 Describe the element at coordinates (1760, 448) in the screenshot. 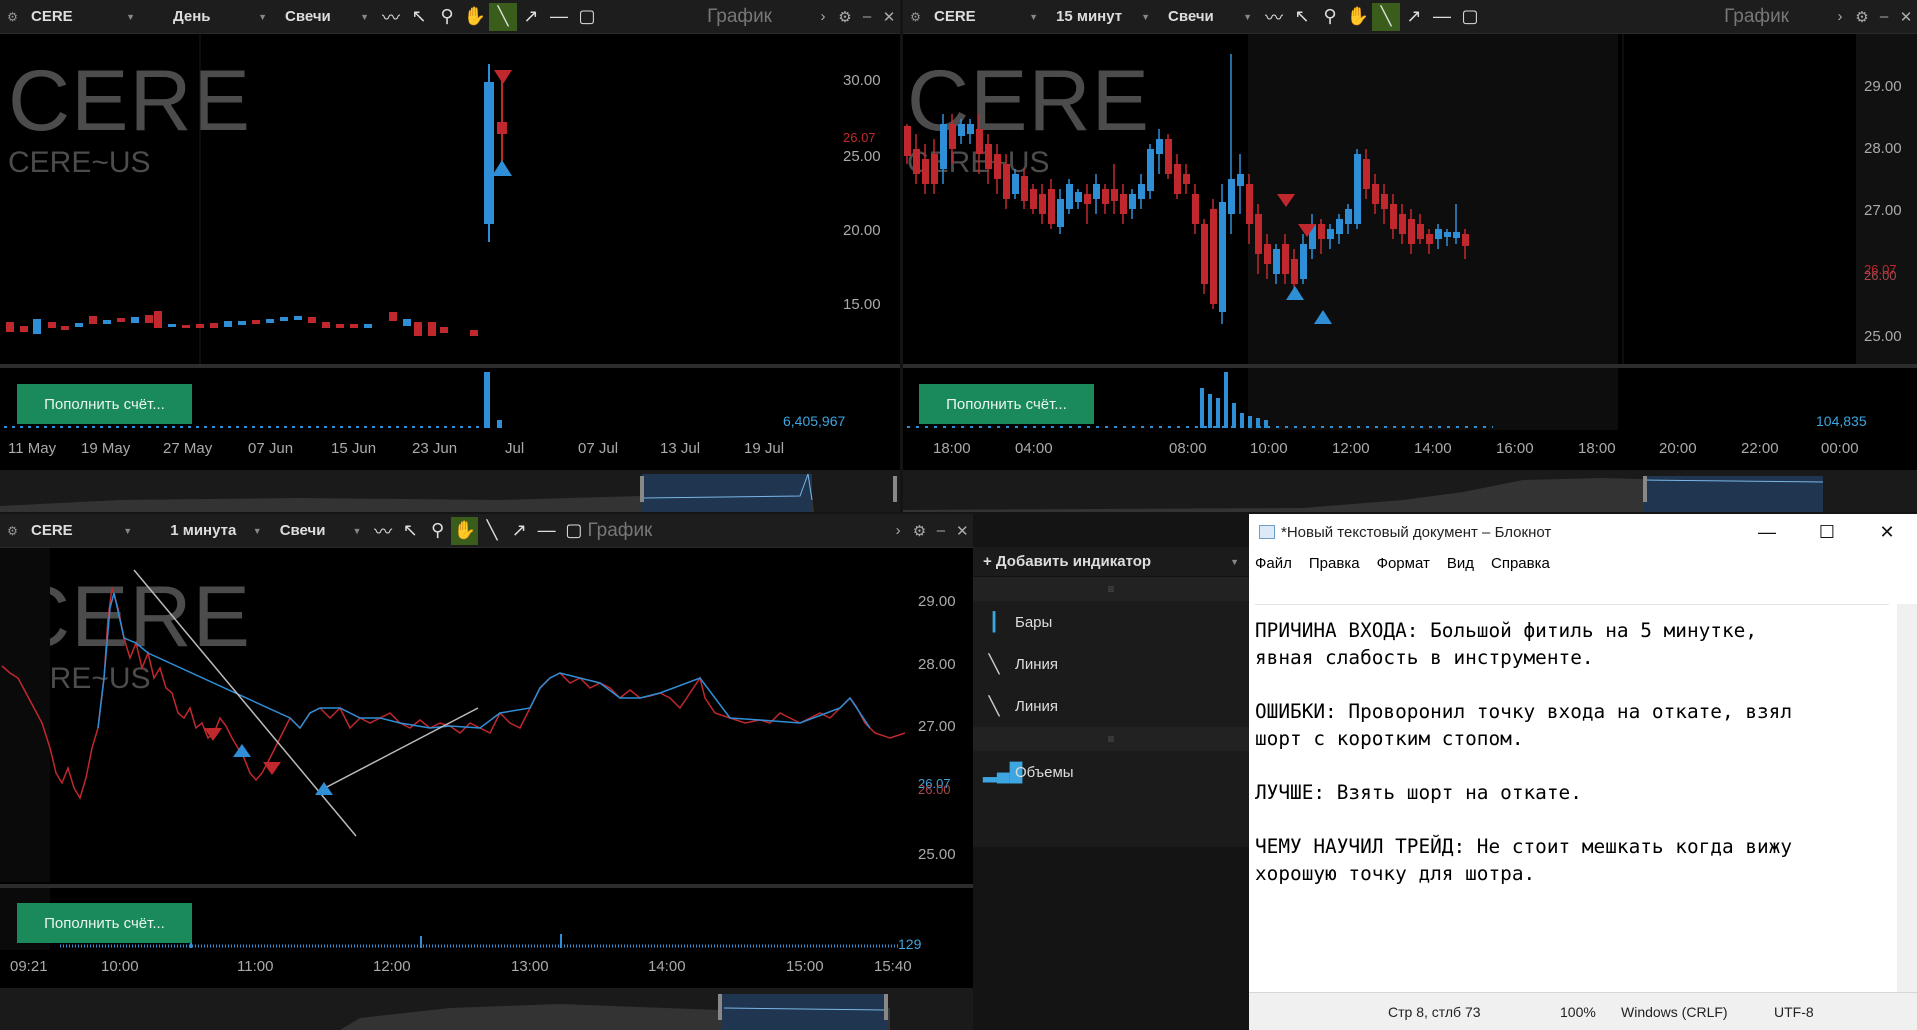

I see `time-axis-label: 22:00` at that location.